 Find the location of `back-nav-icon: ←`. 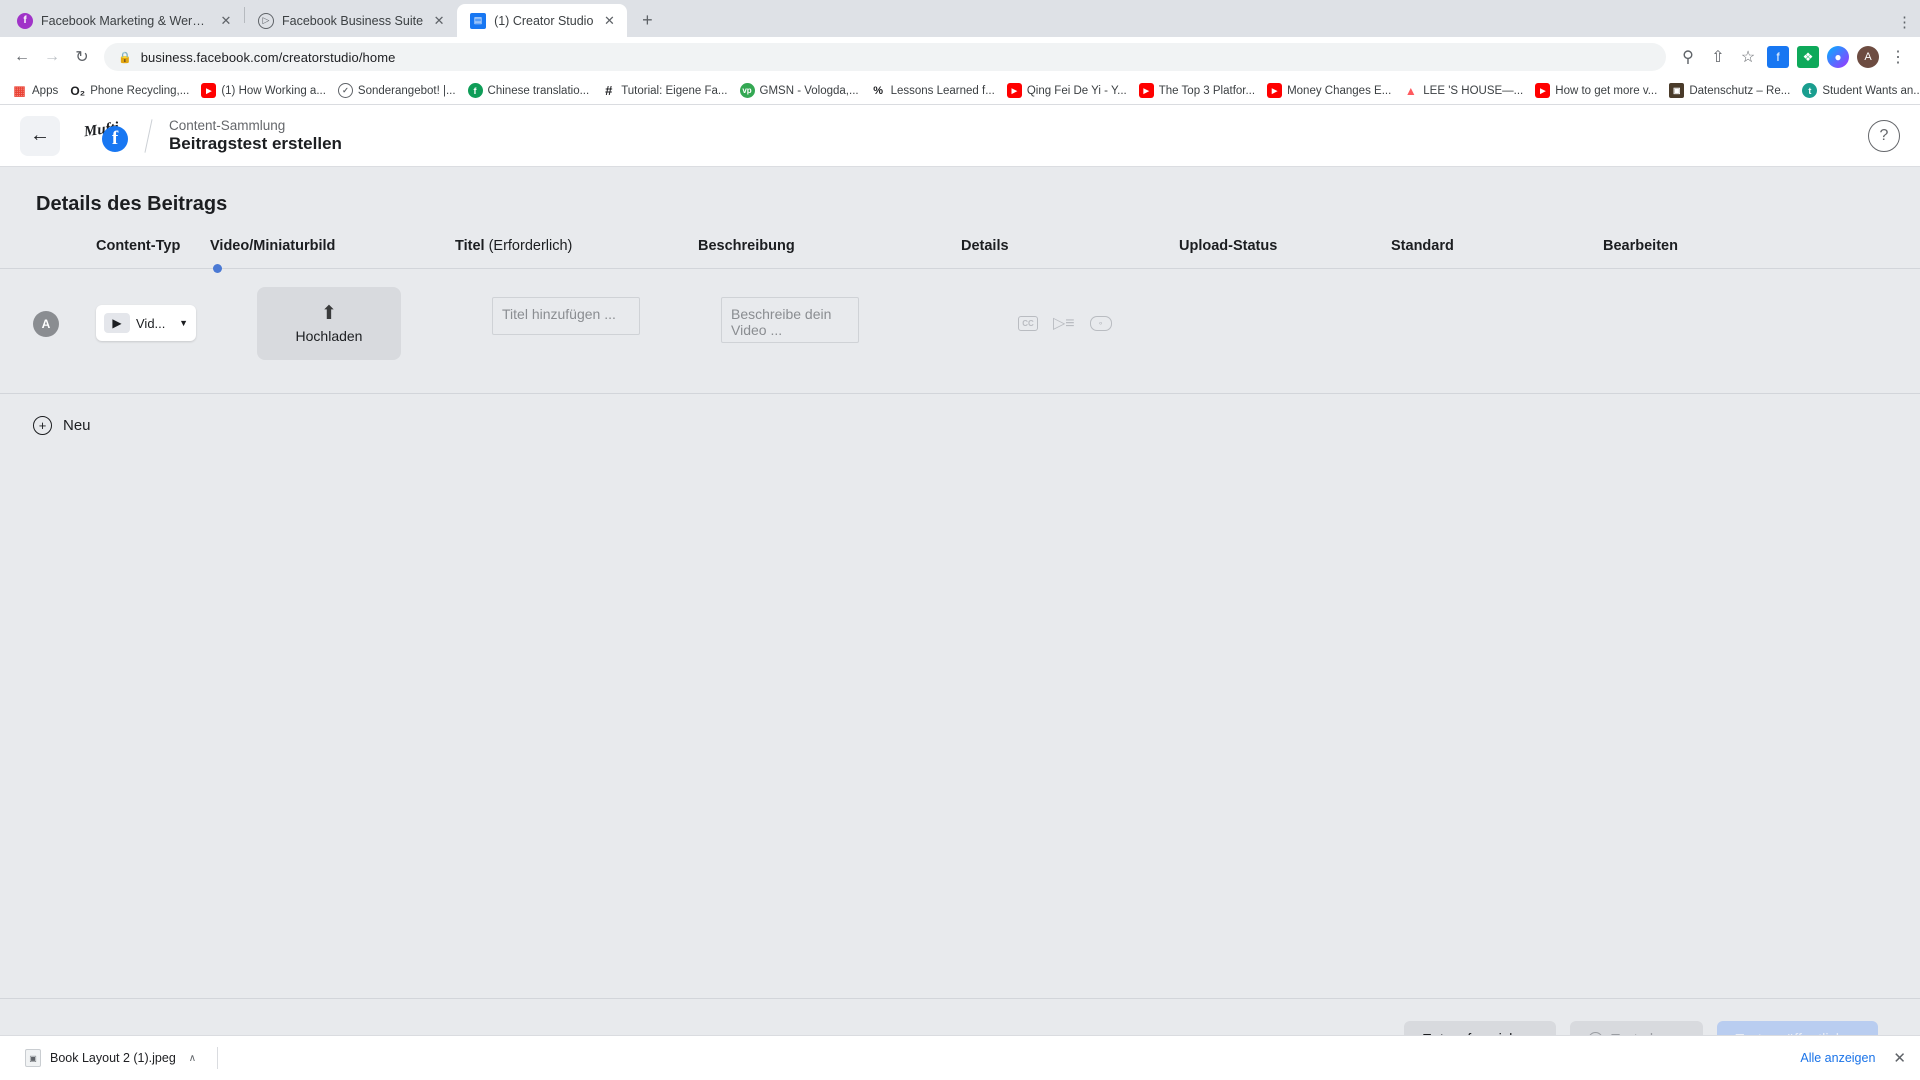

back-nav-icon: ← is located at coordinates (22, 57).